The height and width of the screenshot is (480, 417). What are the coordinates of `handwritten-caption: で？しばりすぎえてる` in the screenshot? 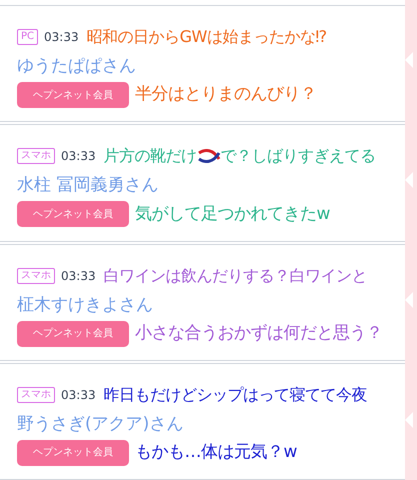 It's located at (298, 156).